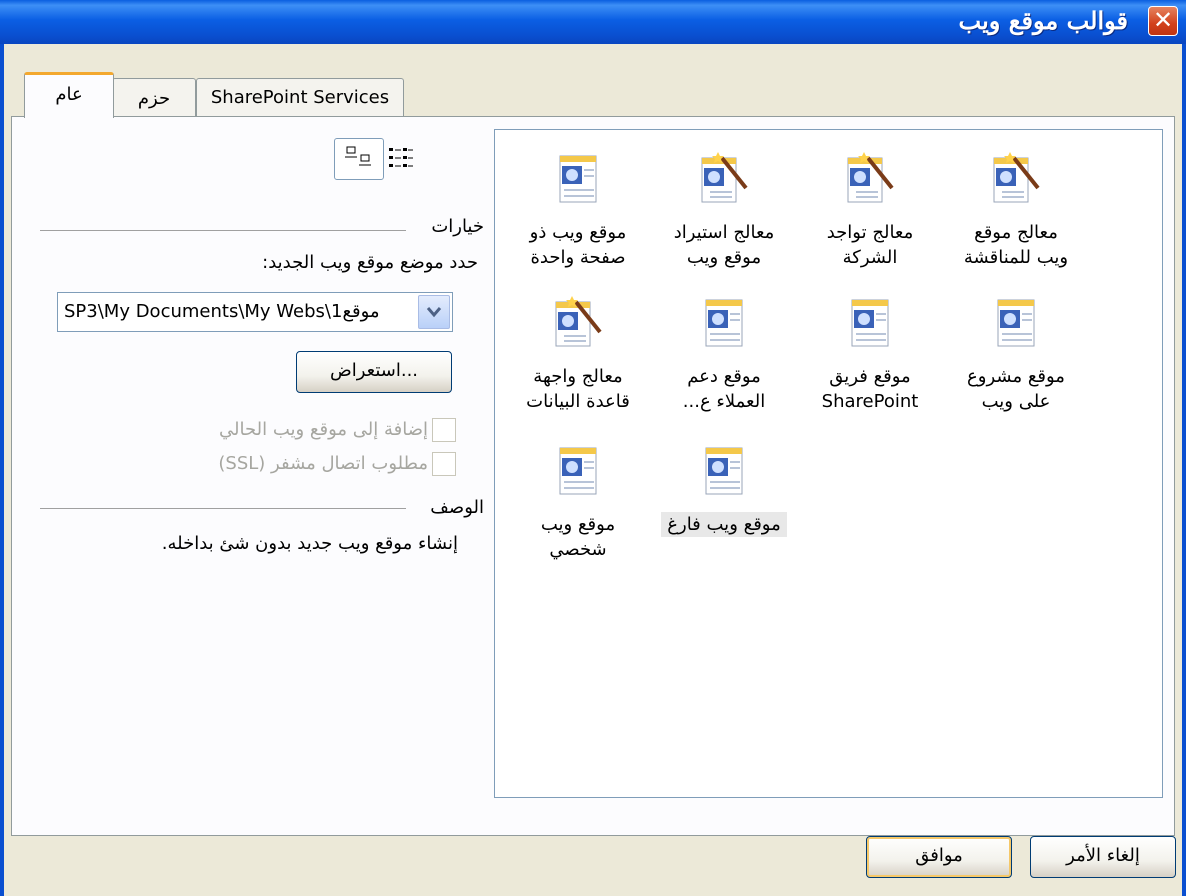 This screenshot has width=1186, height=896. What do you see at coordinates (223, 508) in the screenshot?
I see `description-divider` at bounding box center [223, 508].